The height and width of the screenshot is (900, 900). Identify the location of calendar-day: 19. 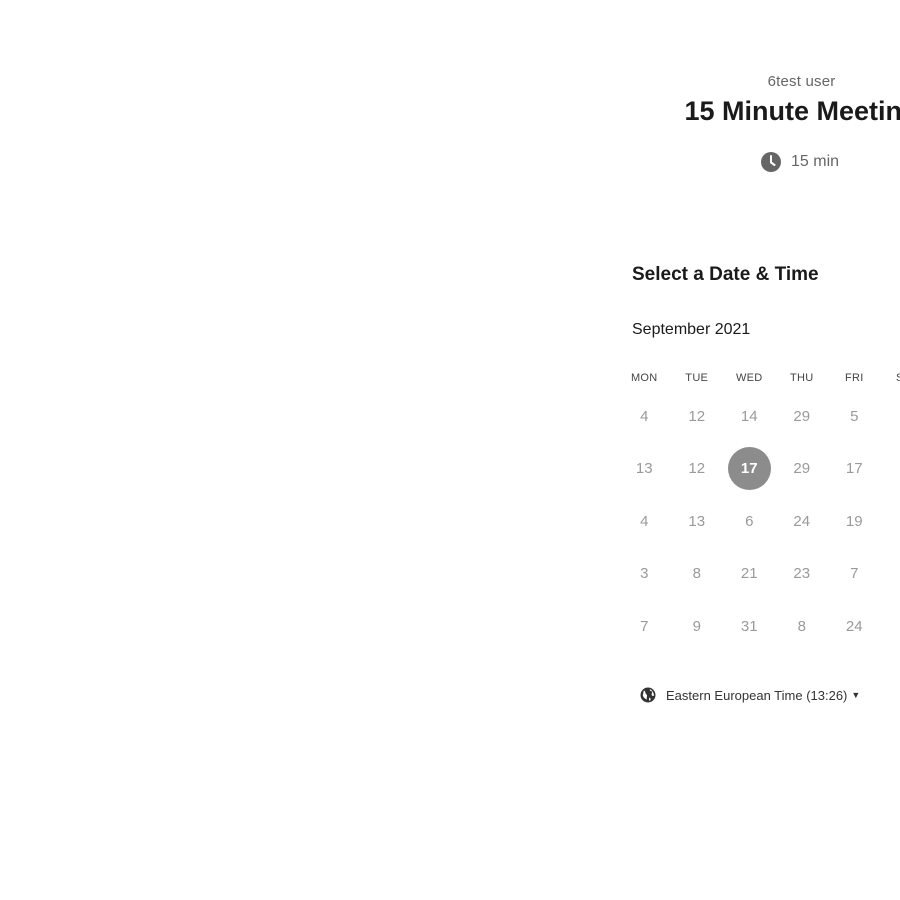
(854, 521).